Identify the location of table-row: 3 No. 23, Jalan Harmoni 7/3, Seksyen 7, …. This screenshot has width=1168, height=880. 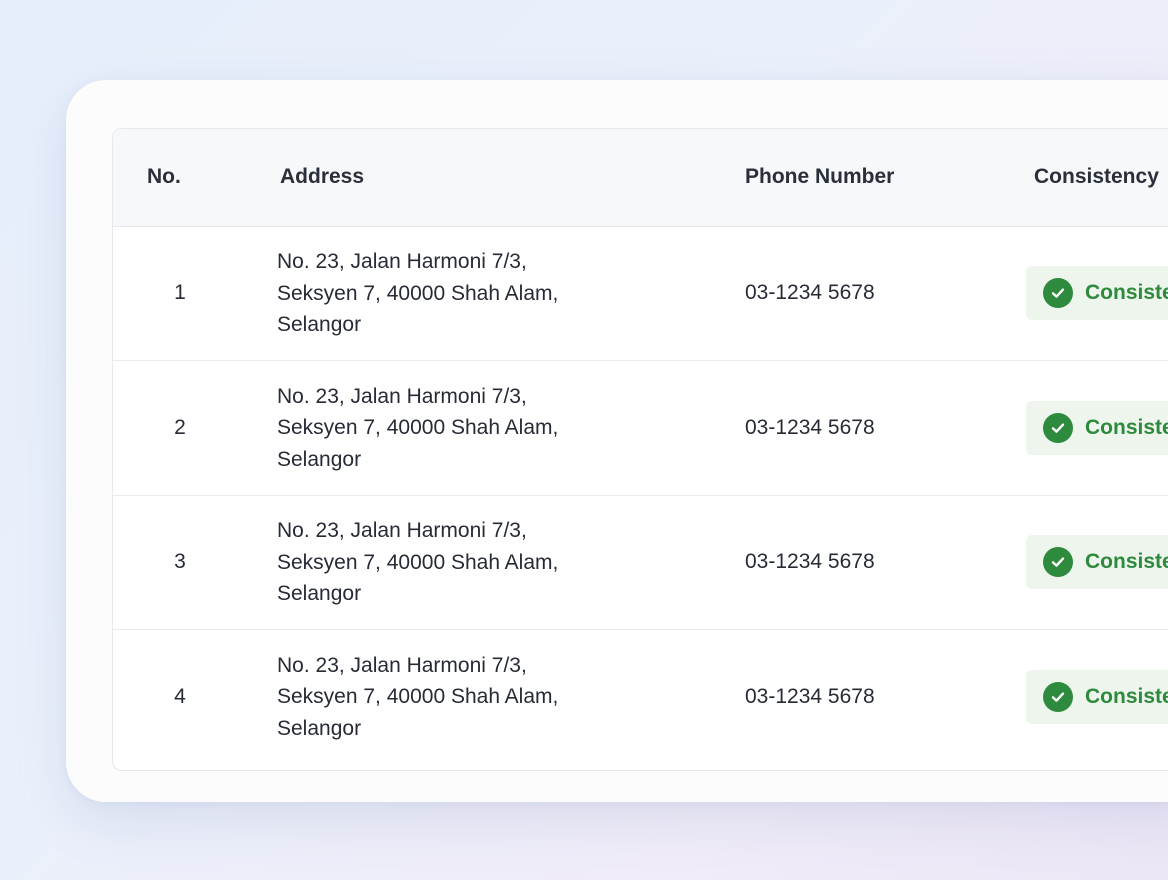
(640, 562).